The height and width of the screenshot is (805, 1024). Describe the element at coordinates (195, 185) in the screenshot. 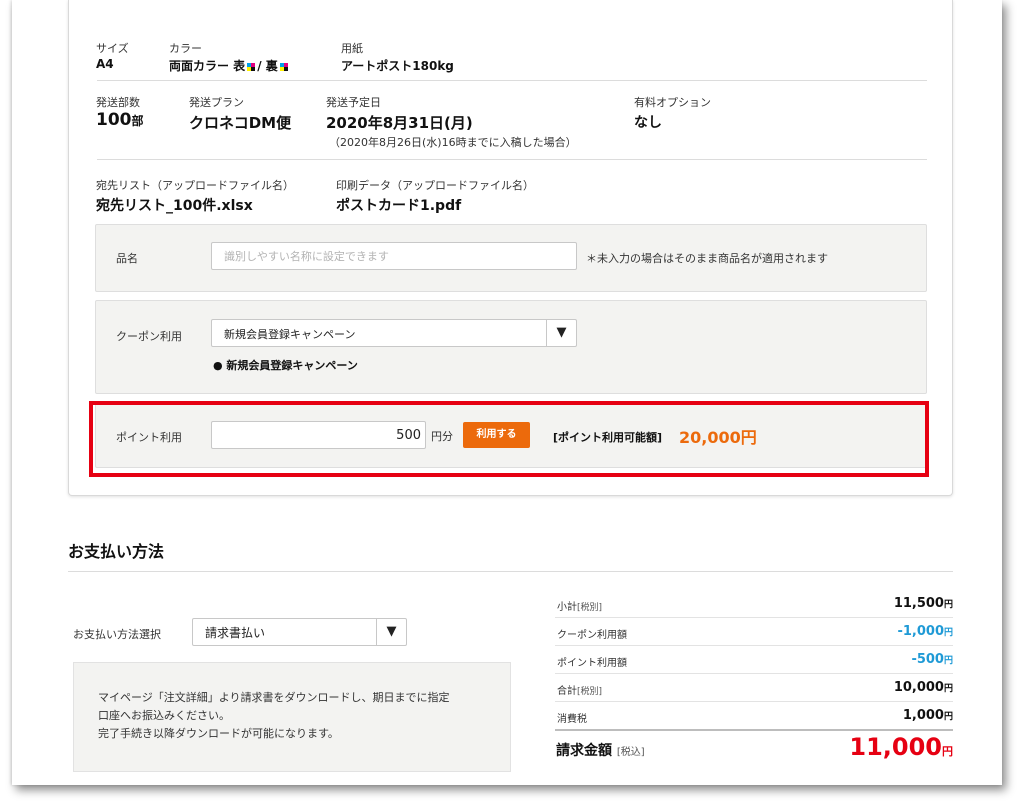

I see `address-list-label: 宛先リスト（アップロードファイル名）` at that location.